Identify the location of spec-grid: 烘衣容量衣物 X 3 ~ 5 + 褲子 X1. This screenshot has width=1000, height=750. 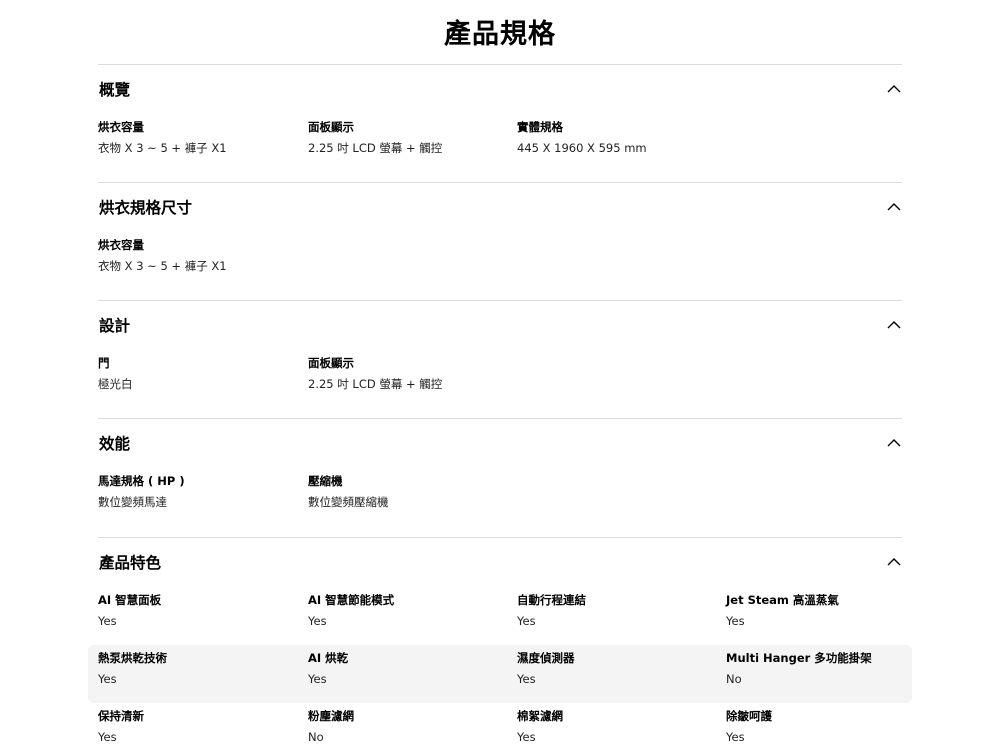
(500, 261).